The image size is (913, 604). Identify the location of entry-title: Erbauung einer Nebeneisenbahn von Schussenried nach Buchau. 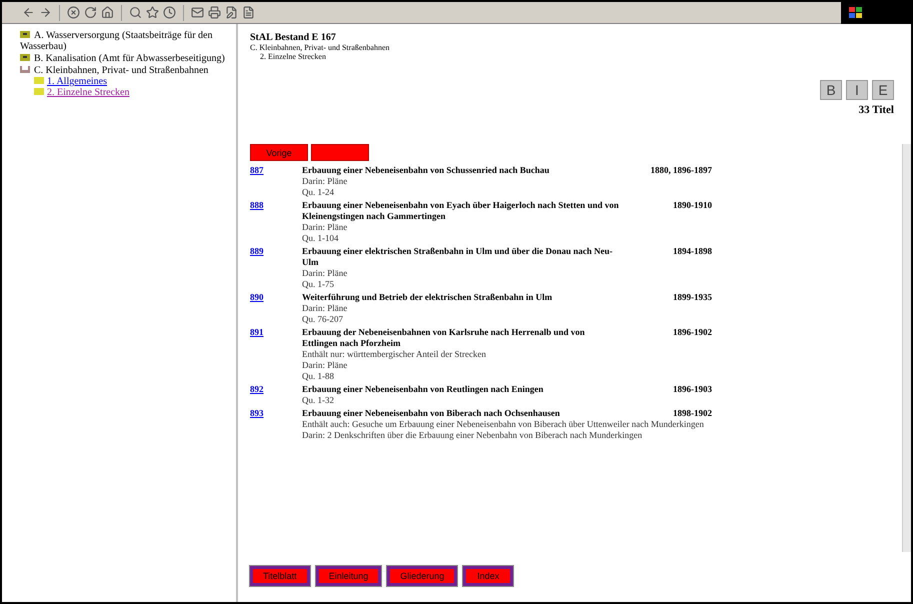
(426, 170).